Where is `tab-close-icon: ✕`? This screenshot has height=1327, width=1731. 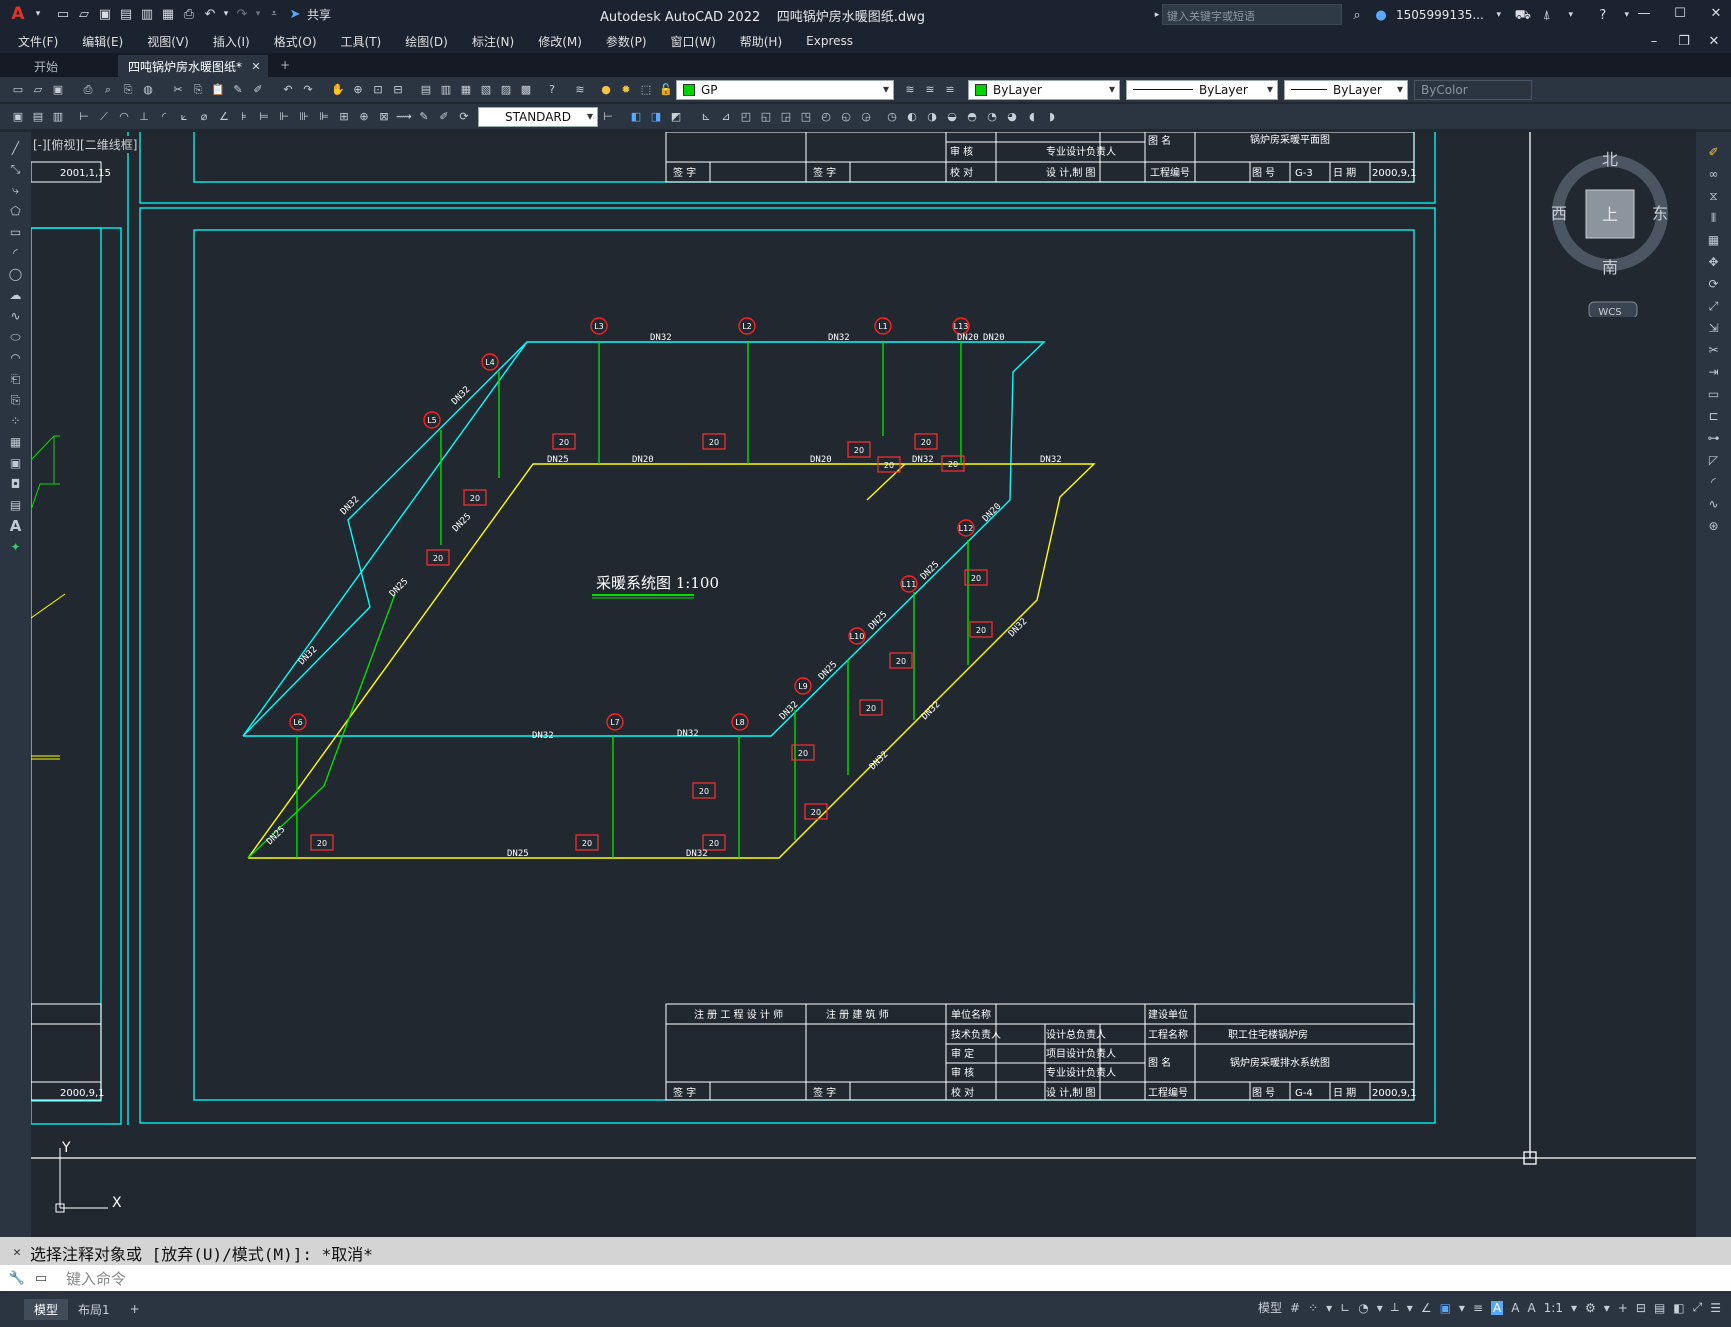
tab-close-icon: ✕ is located at coordinates (256, 66).